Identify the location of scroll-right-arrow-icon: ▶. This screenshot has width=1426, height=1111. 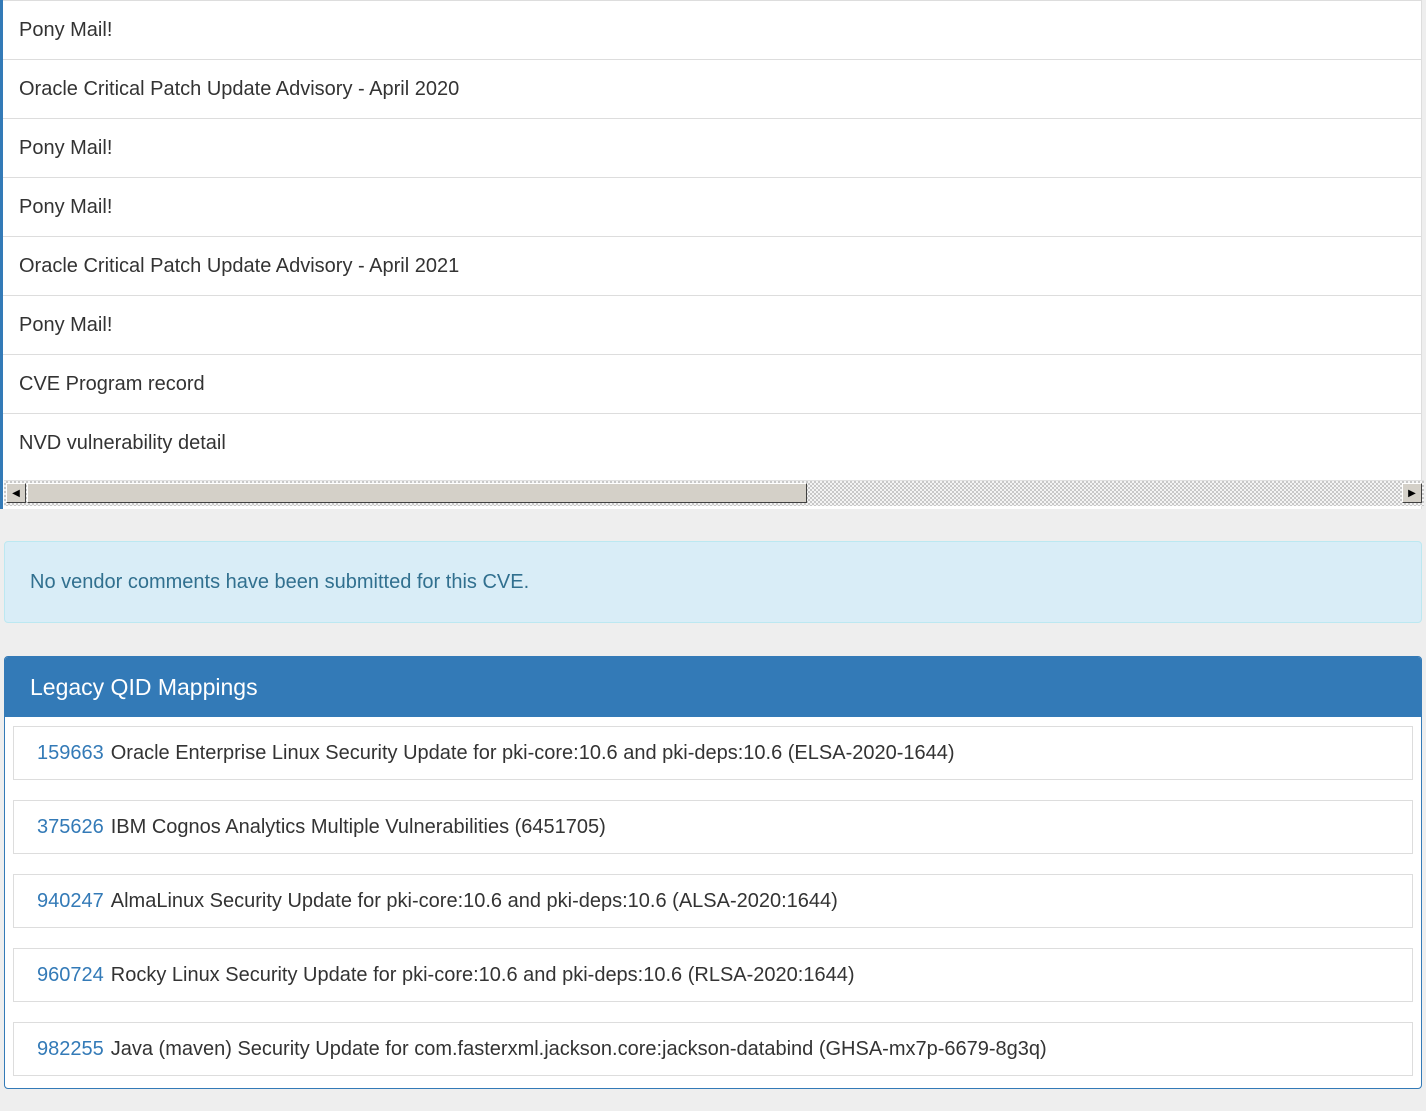
(1412, 493).